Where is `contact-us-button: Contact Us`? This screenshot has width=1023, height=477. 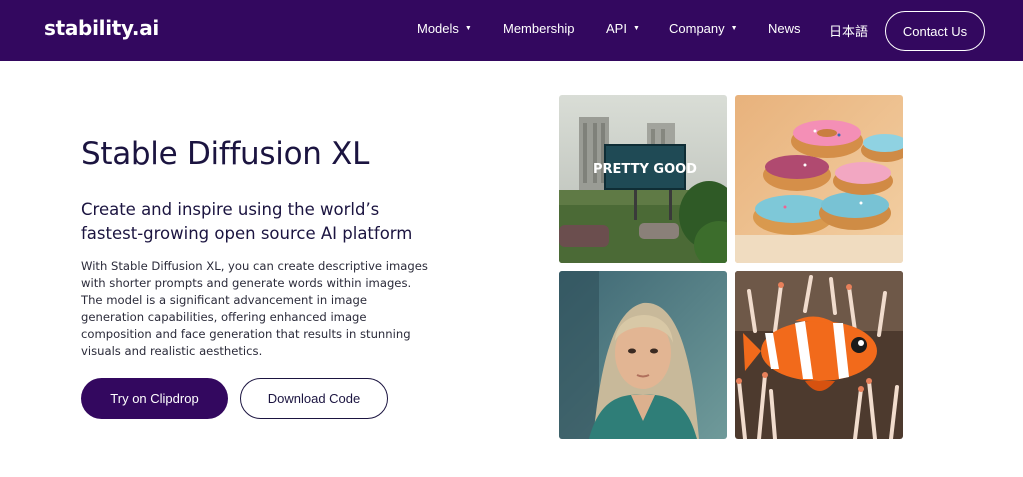 contact-us-button: Contact Us is located at coordinates (935, 31).